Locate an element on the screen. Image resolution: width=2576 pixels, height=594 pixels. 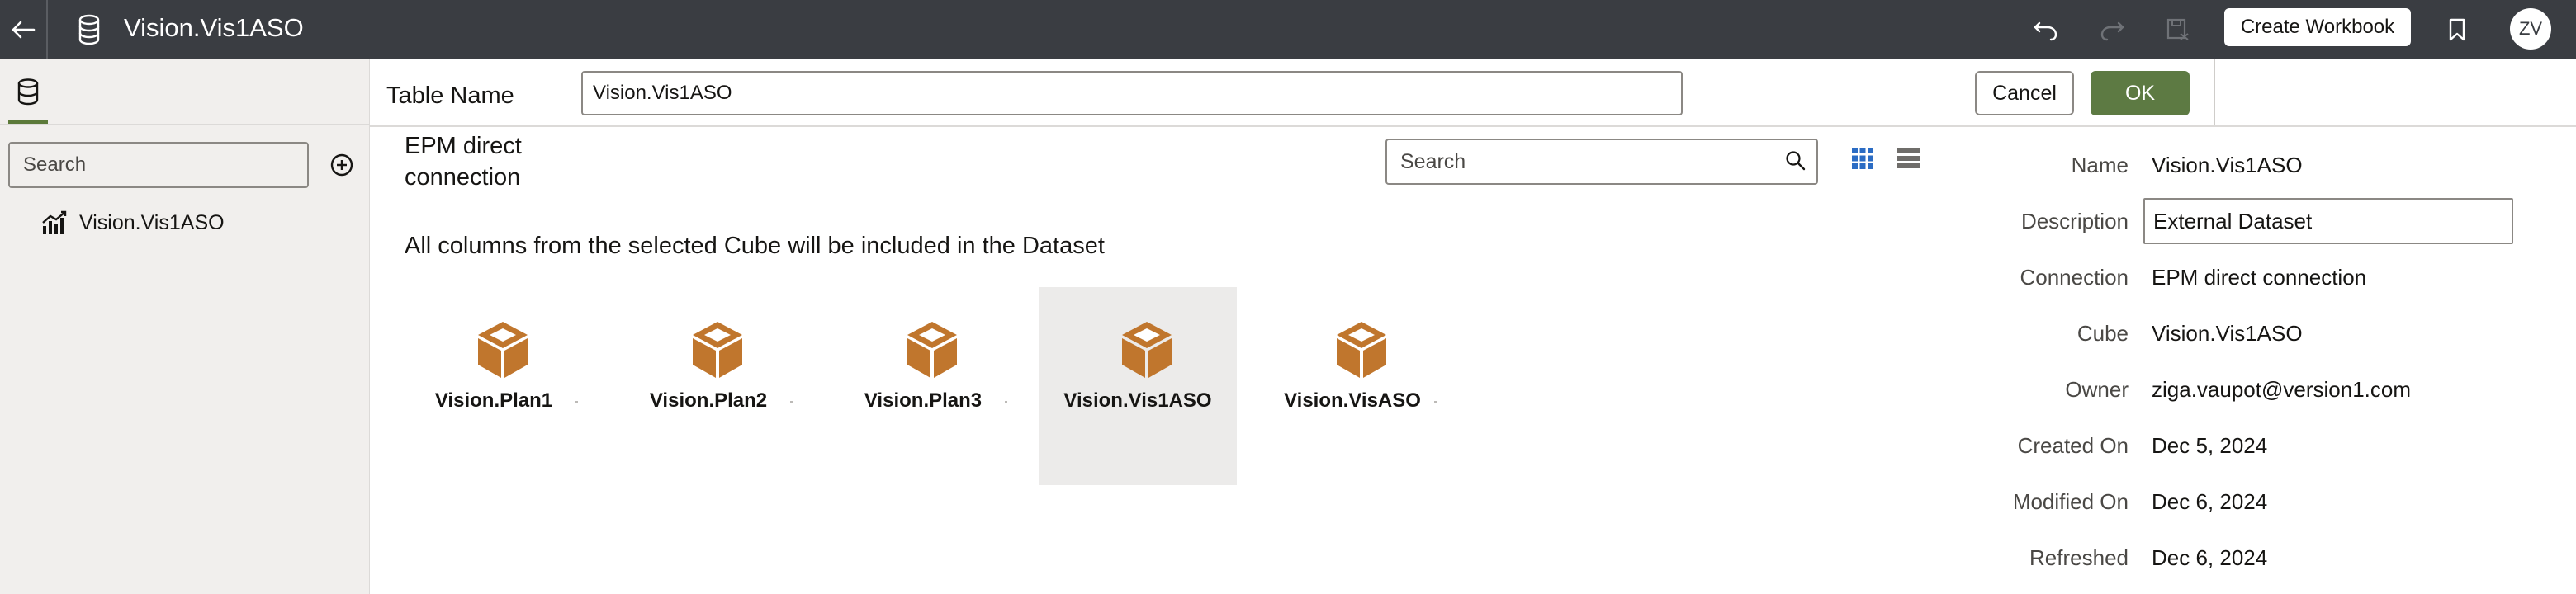
list-view-icon is located at coordinates (1908, 158).